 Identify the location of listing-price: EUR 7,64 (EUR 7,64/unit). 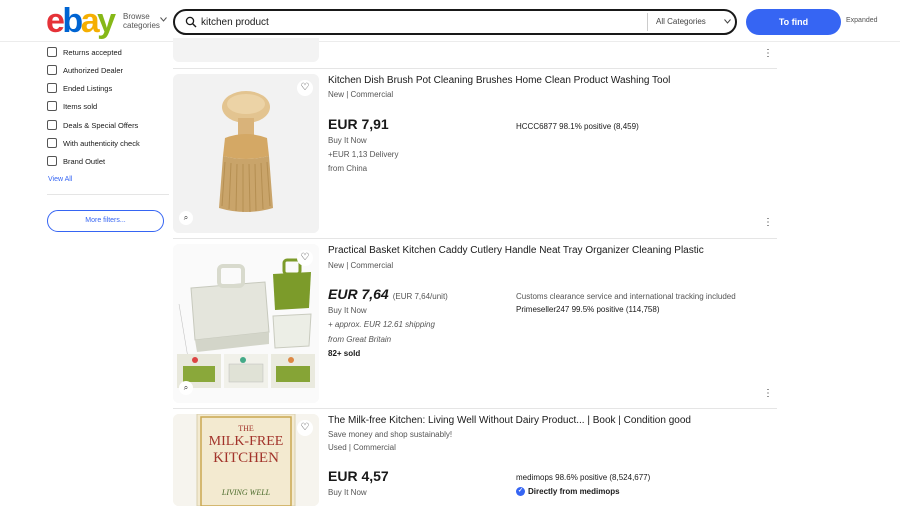
(388, 294).